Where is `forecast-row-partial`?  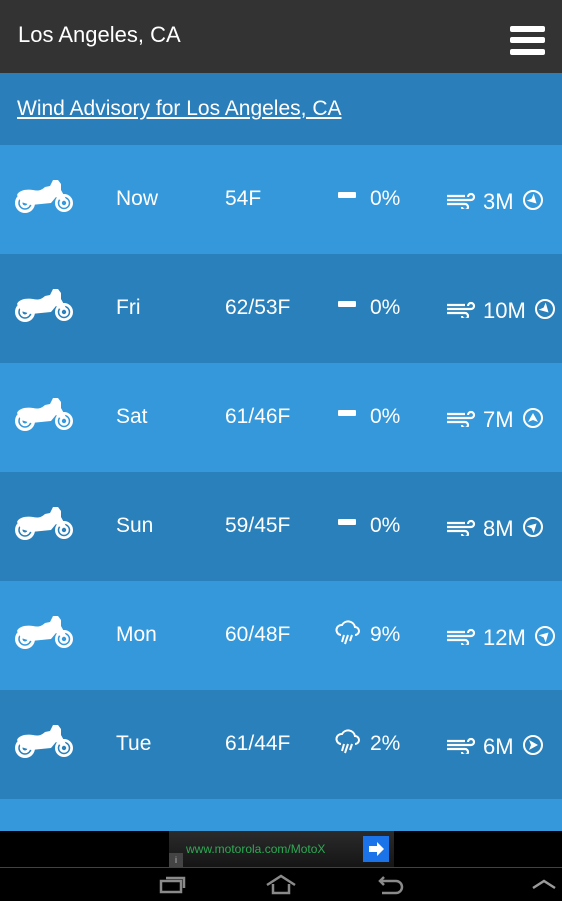
forecast-row-partial is located at coordinates (281, 815).